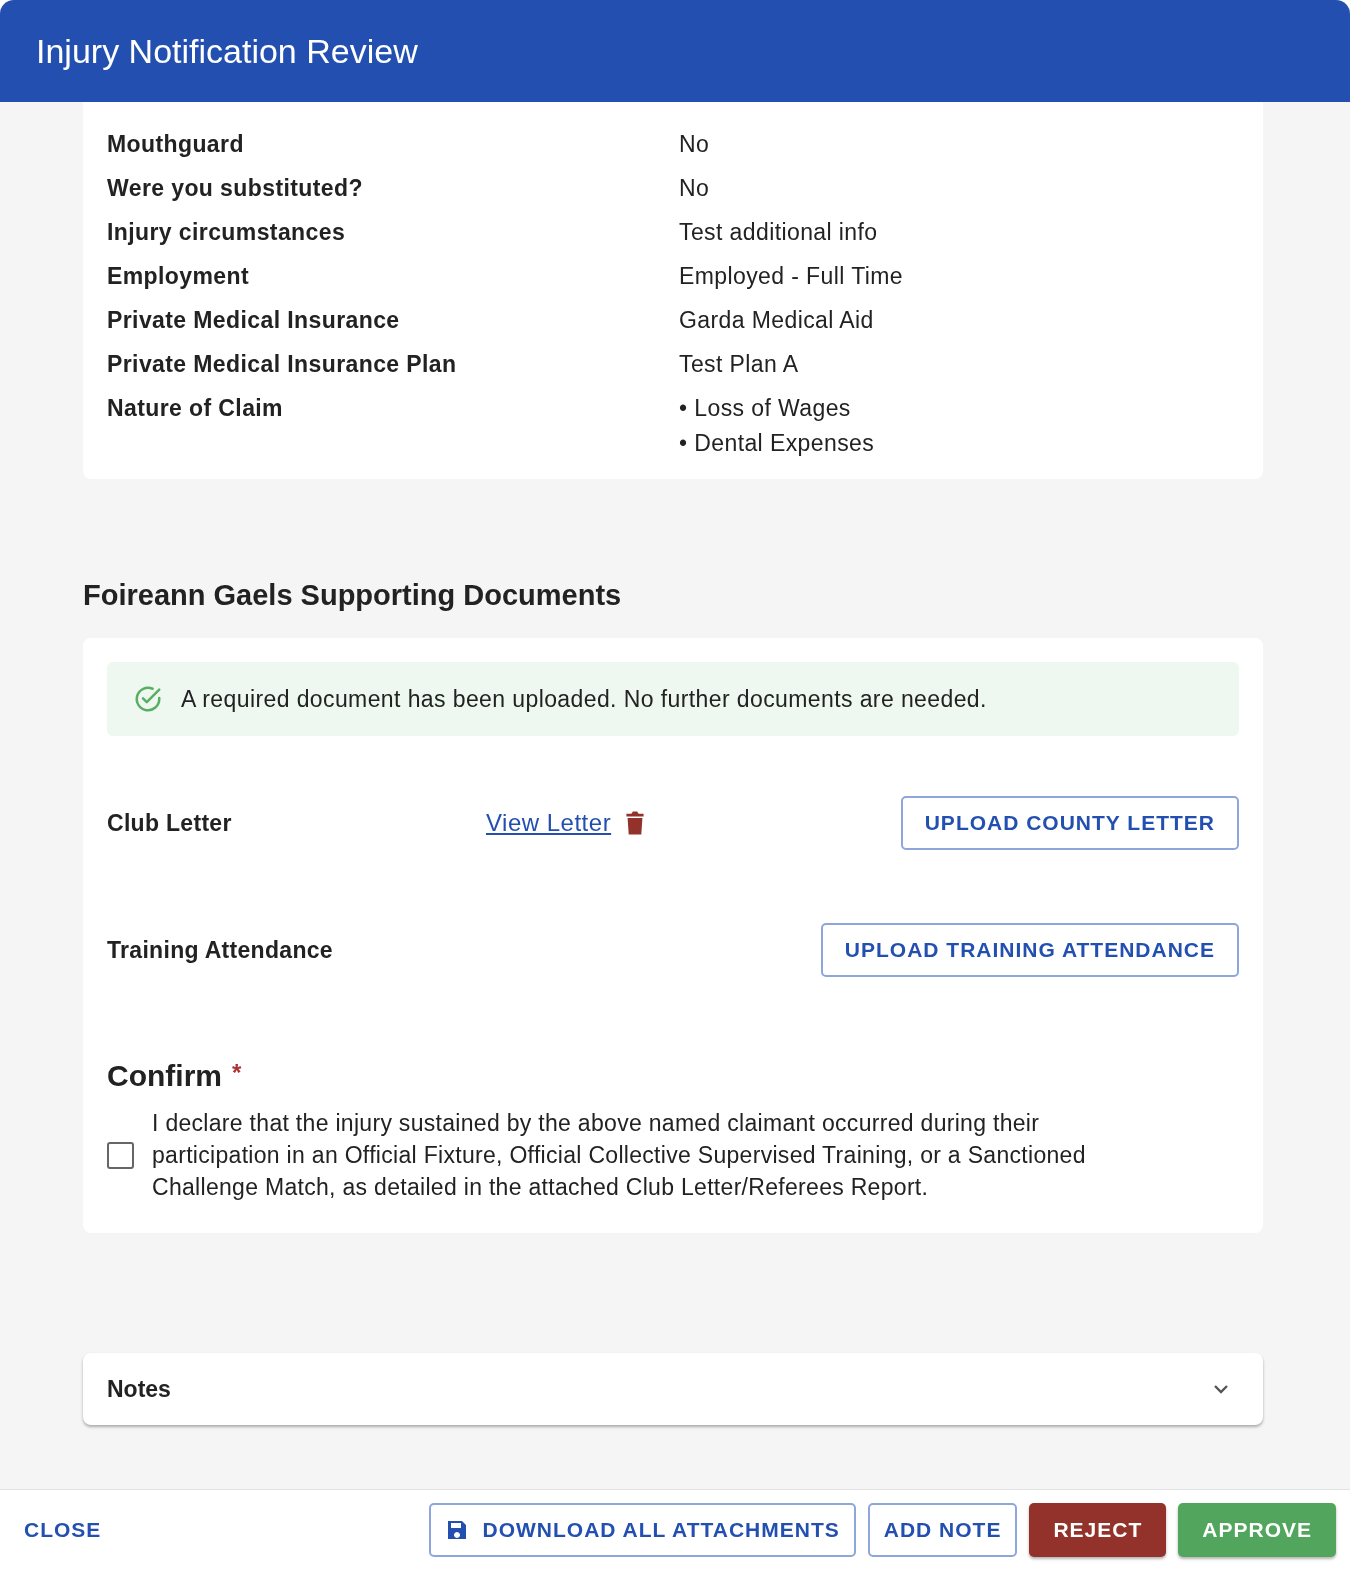  Describe the element at coordinates (1098, 1530) in the screenshot. I see `footer-button: REJECT` at that location.